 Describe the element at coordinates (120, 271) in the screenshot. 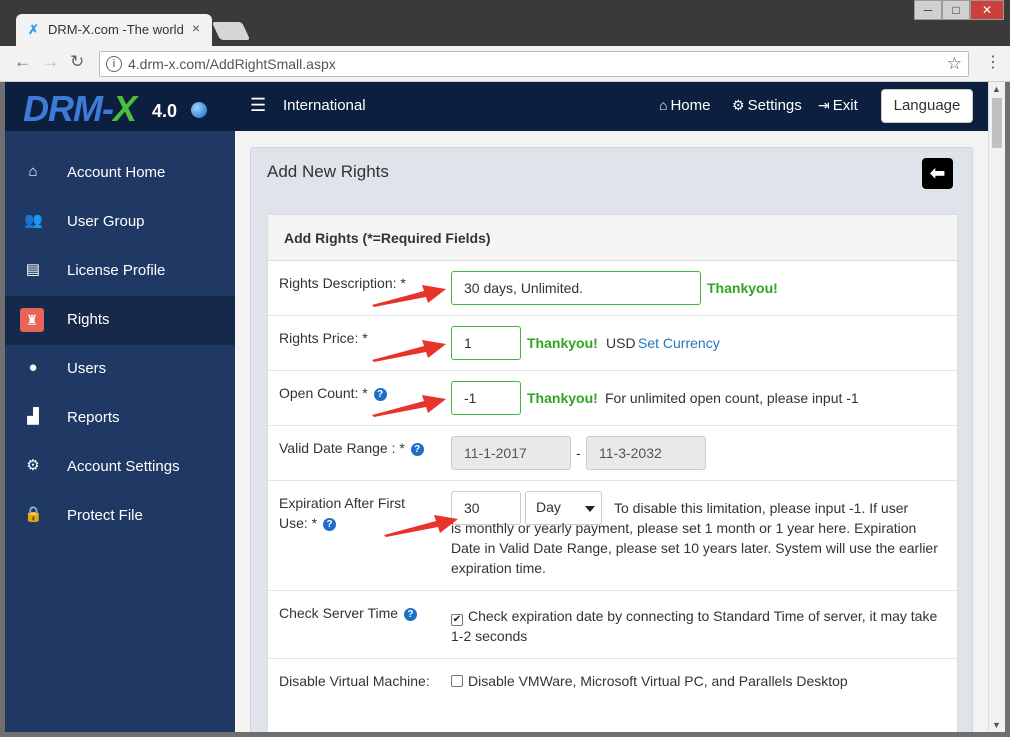

I see `sidebar-item-license-profile: ▤ License Profile` at that location.